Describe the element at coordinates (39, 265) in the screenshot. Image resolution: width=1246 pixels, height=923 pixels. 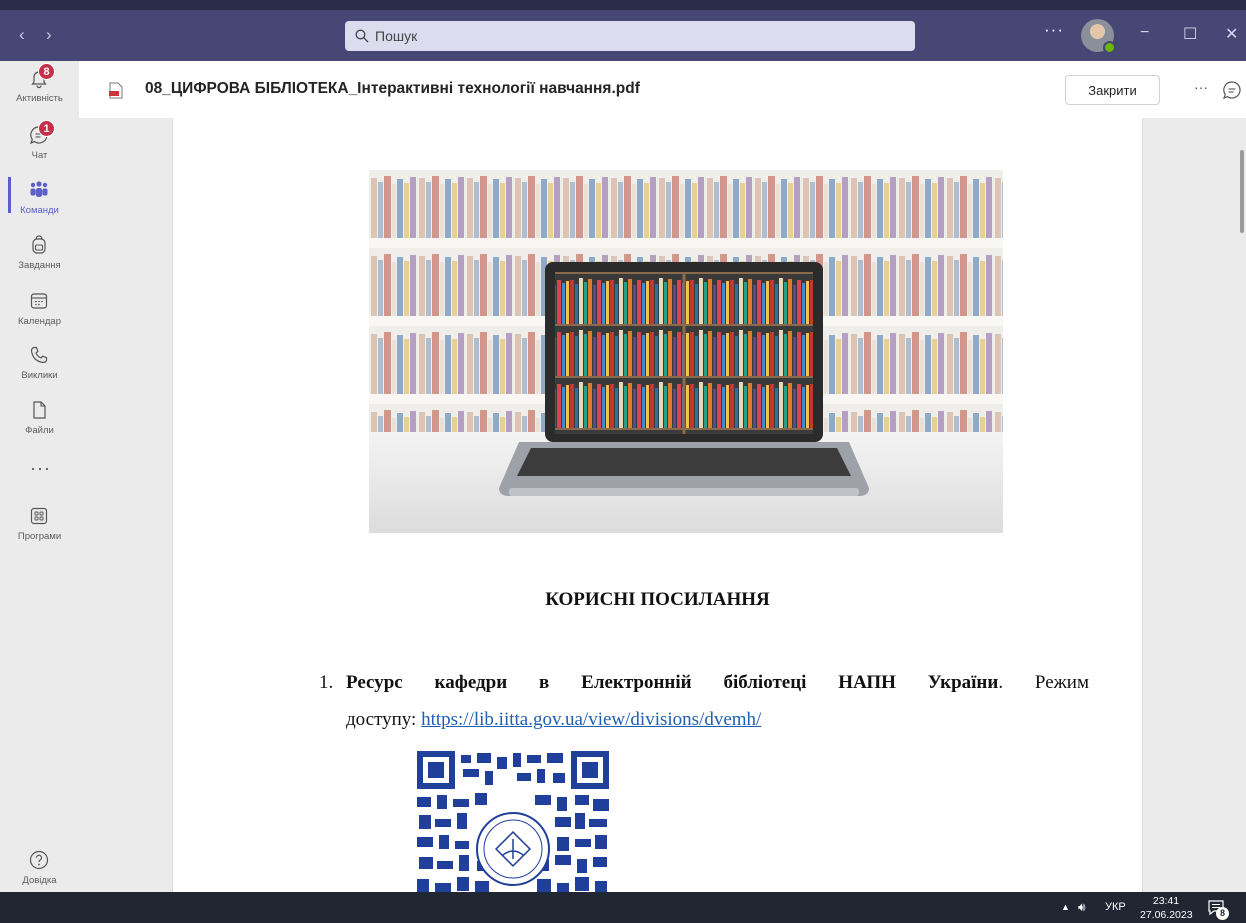
I see `rail-item-label: Завдання` at that location.